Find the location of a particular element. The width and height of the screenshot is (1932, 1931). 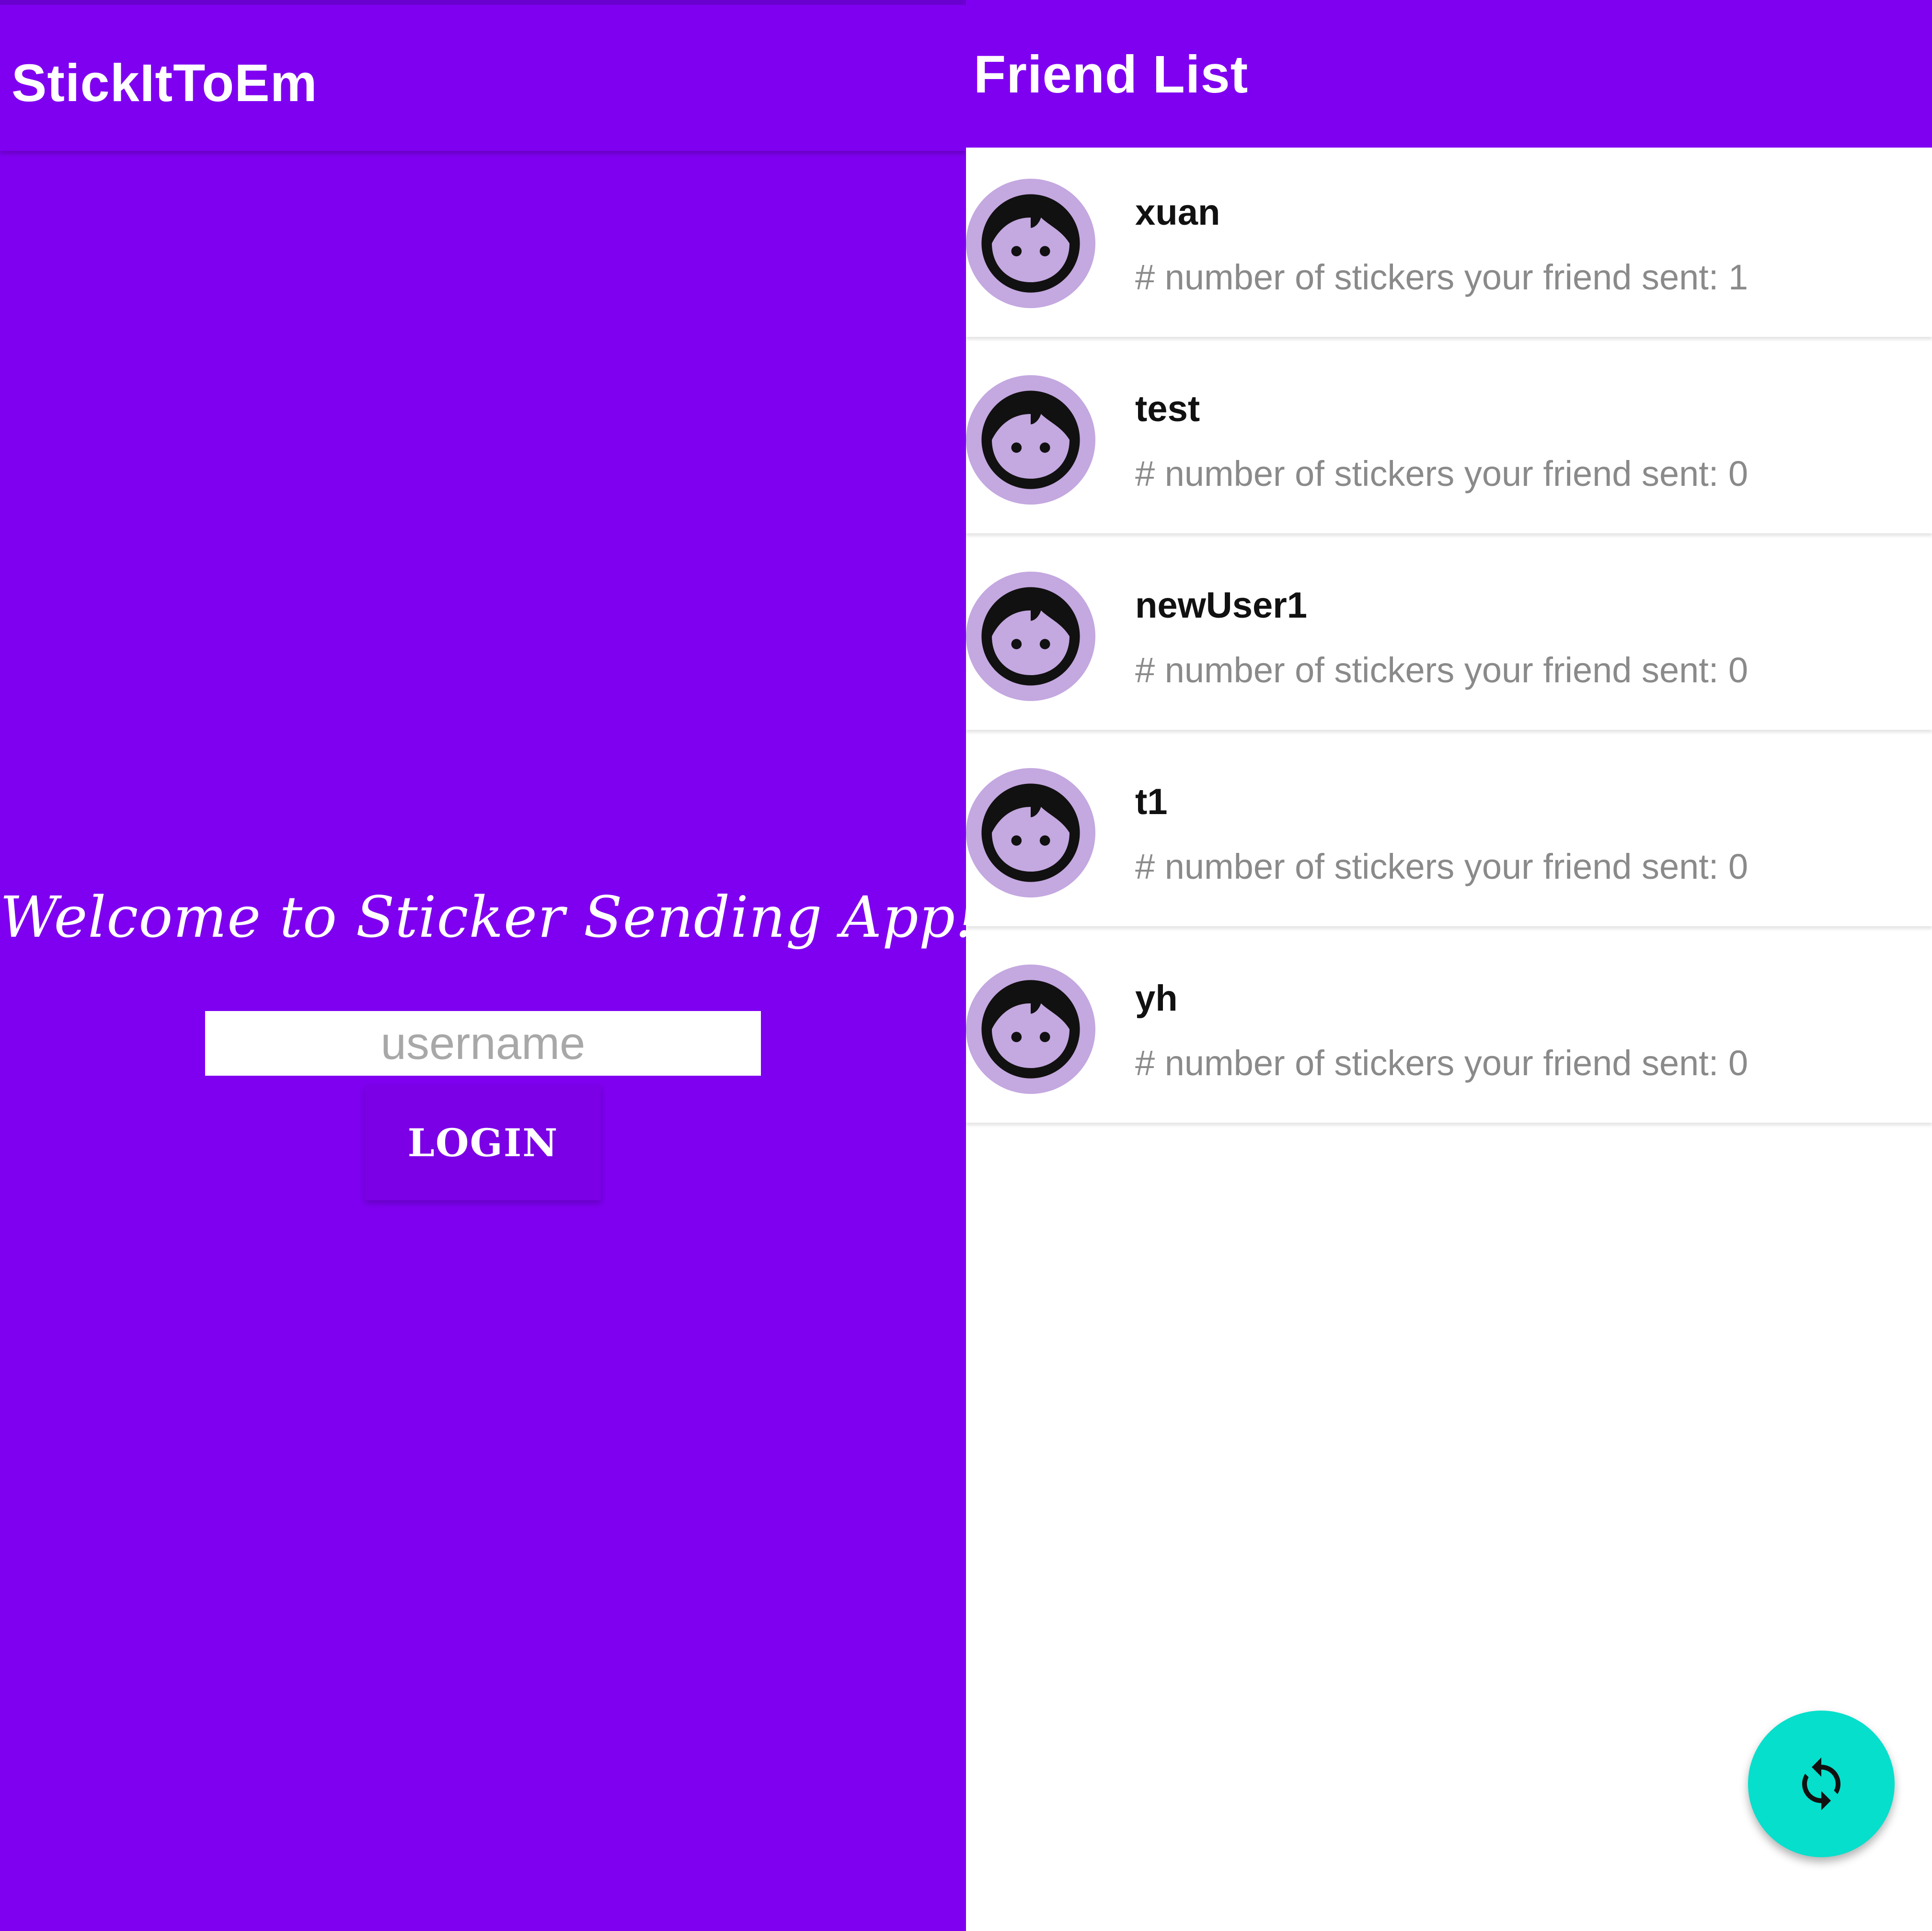

app-title: StickItToEm is located at coordinates (165, 83).